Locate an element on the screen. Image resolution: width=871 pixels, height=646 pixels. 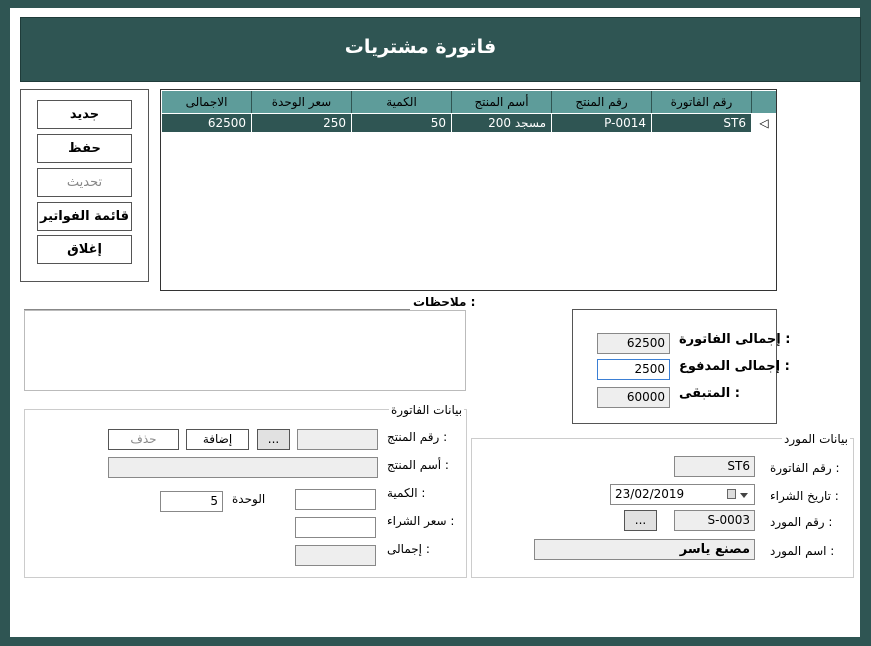
qty-label: الكمية : is located at coordinates (406, 493).